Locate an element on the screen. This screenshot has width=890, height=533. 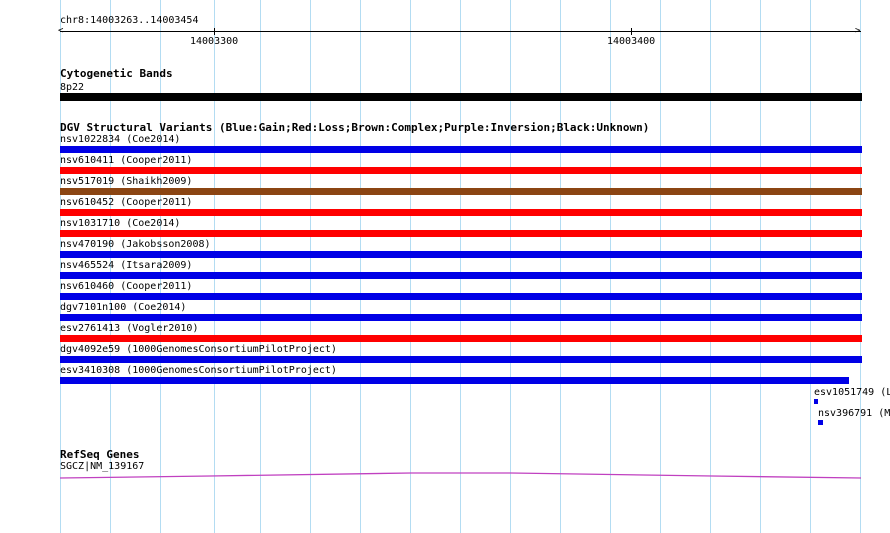
gene-model-svg is located at coordinates (460, 475).